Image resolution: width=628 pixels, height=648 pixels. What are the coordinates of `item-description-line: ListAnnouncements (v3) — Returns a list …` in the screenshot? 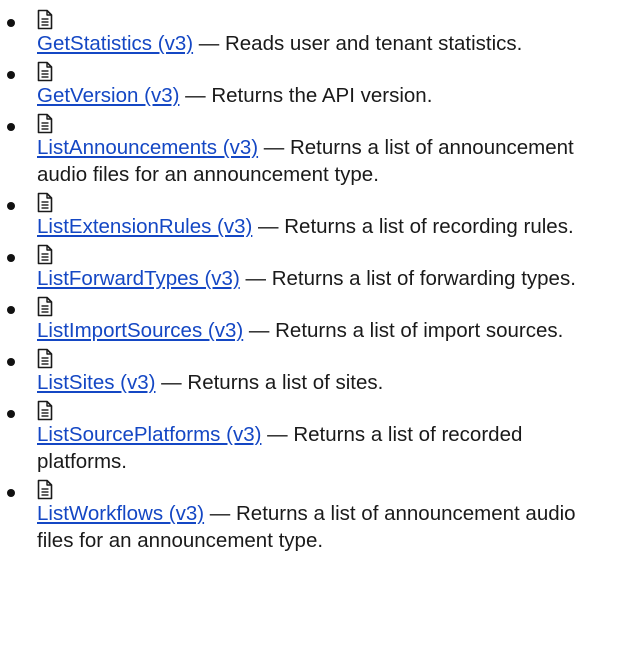 It's located at (327, 161).